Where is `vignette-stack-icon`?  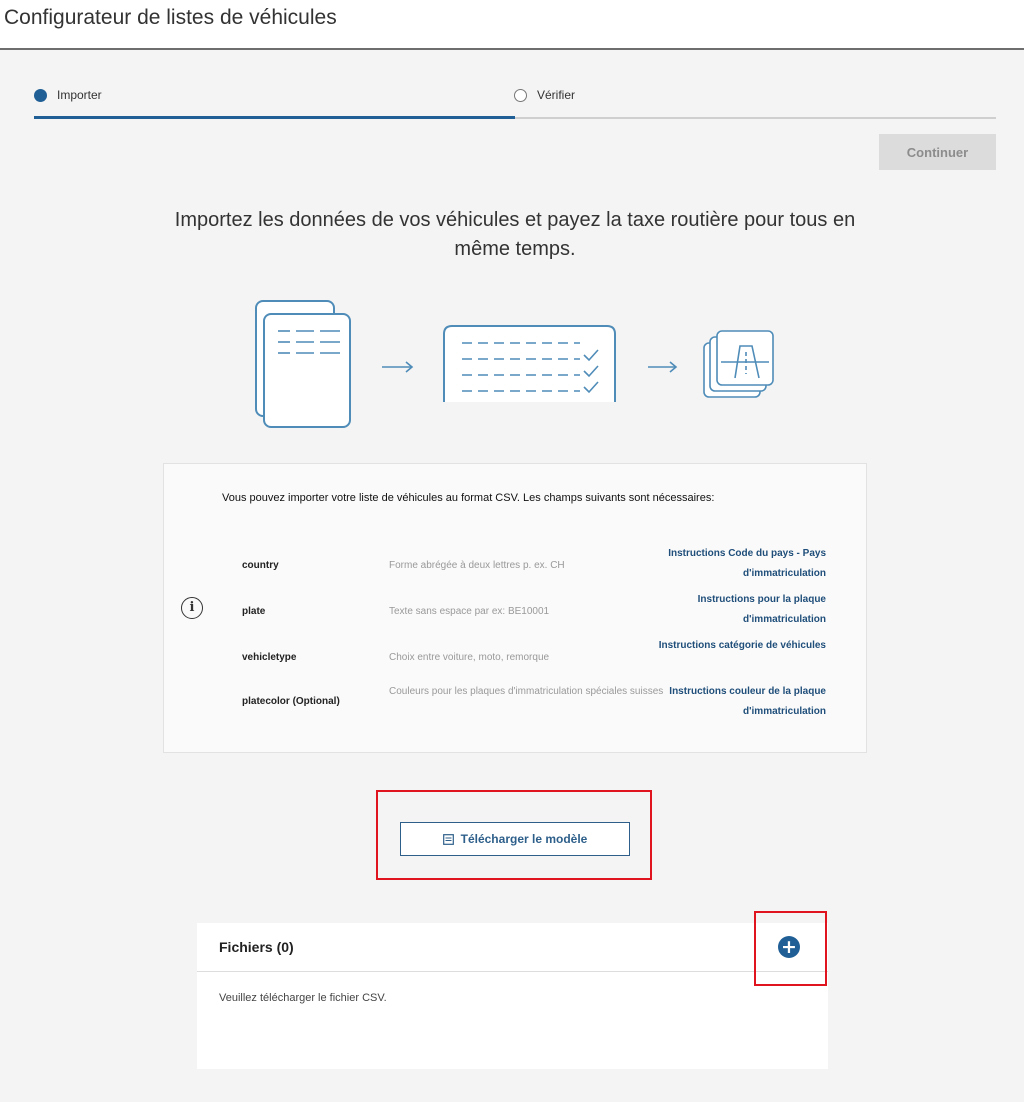 vignette-stack-icon is located at coordinates (738, 364).